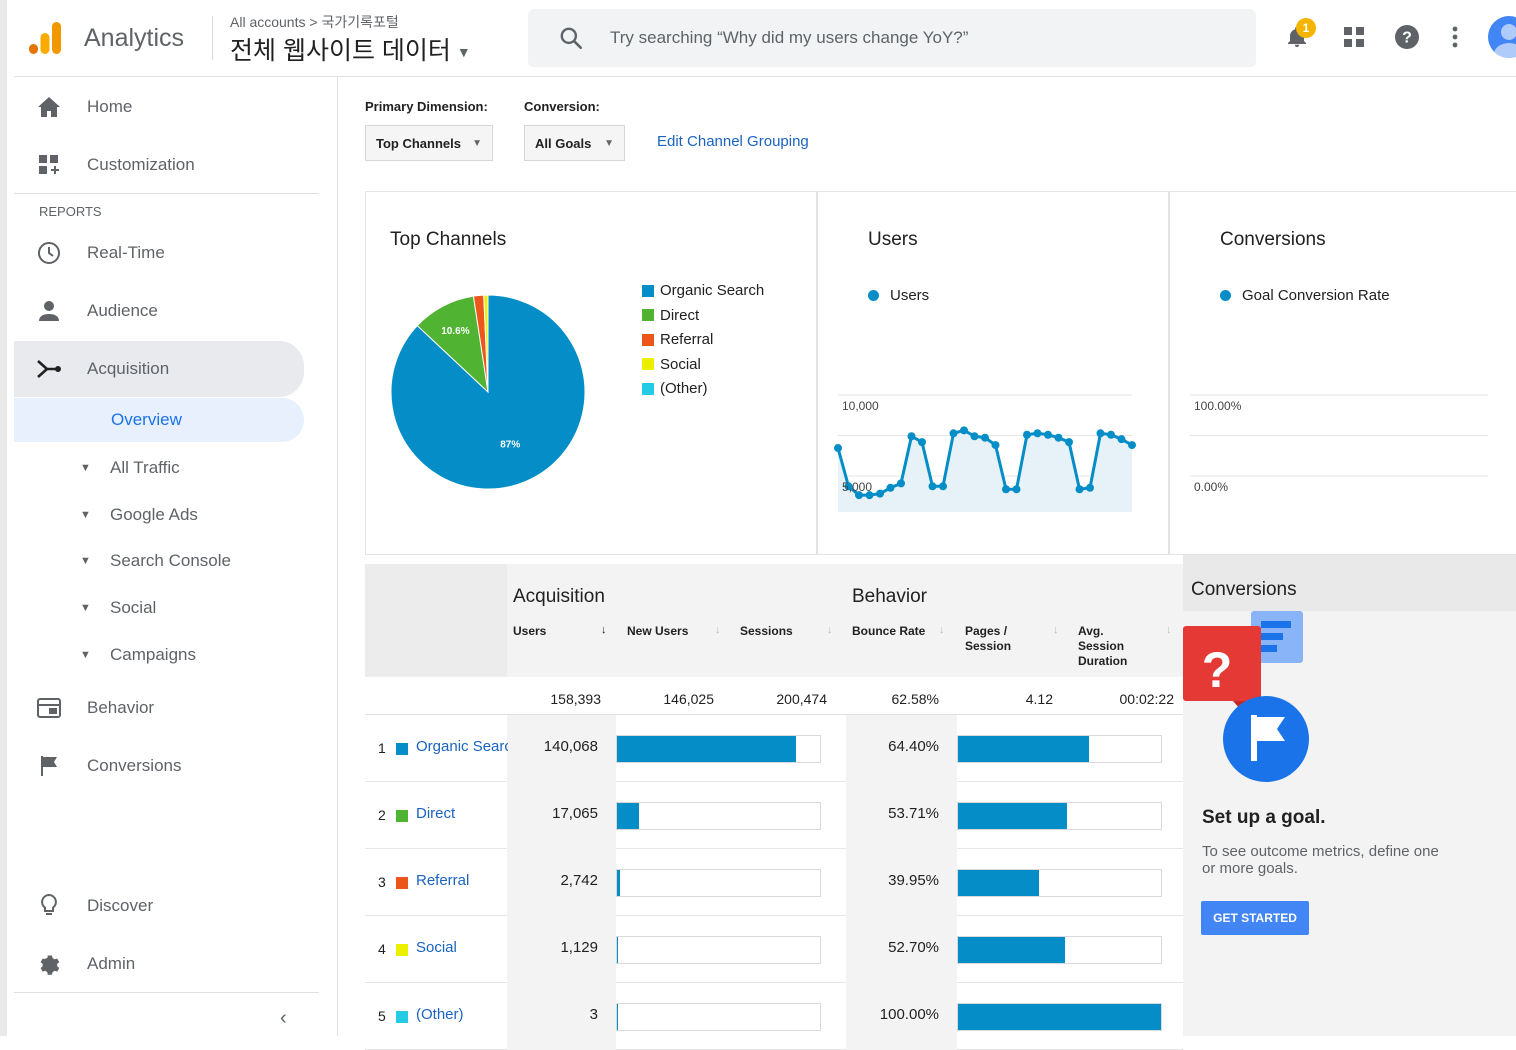 The width and height of the screenshot is (1516, 1050). What do you see at coordinates (462, 746) in the screenshot?
I see `channel-link: Organic Search` at bounding box center [462, 746].